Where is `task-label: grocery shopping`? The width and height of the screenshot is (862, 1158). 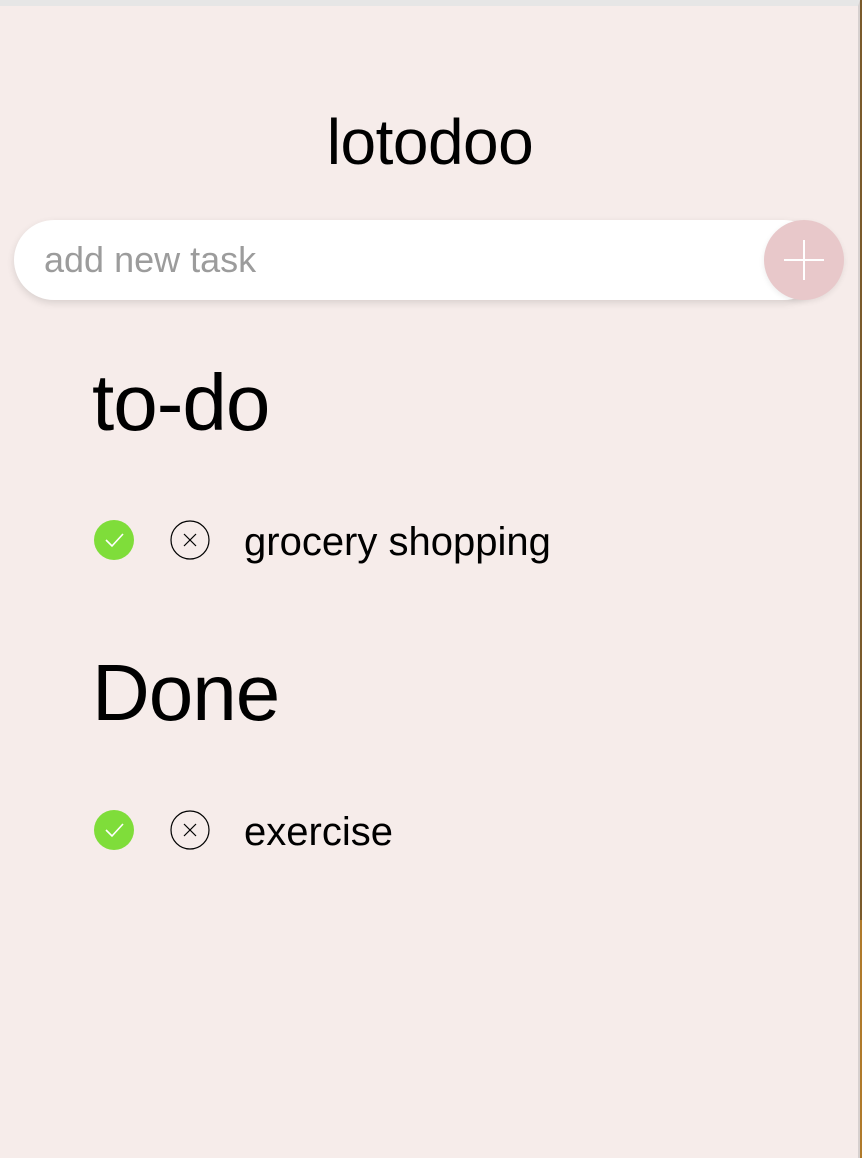
task-label: grocery shopping is located at coordinates (397, 542).